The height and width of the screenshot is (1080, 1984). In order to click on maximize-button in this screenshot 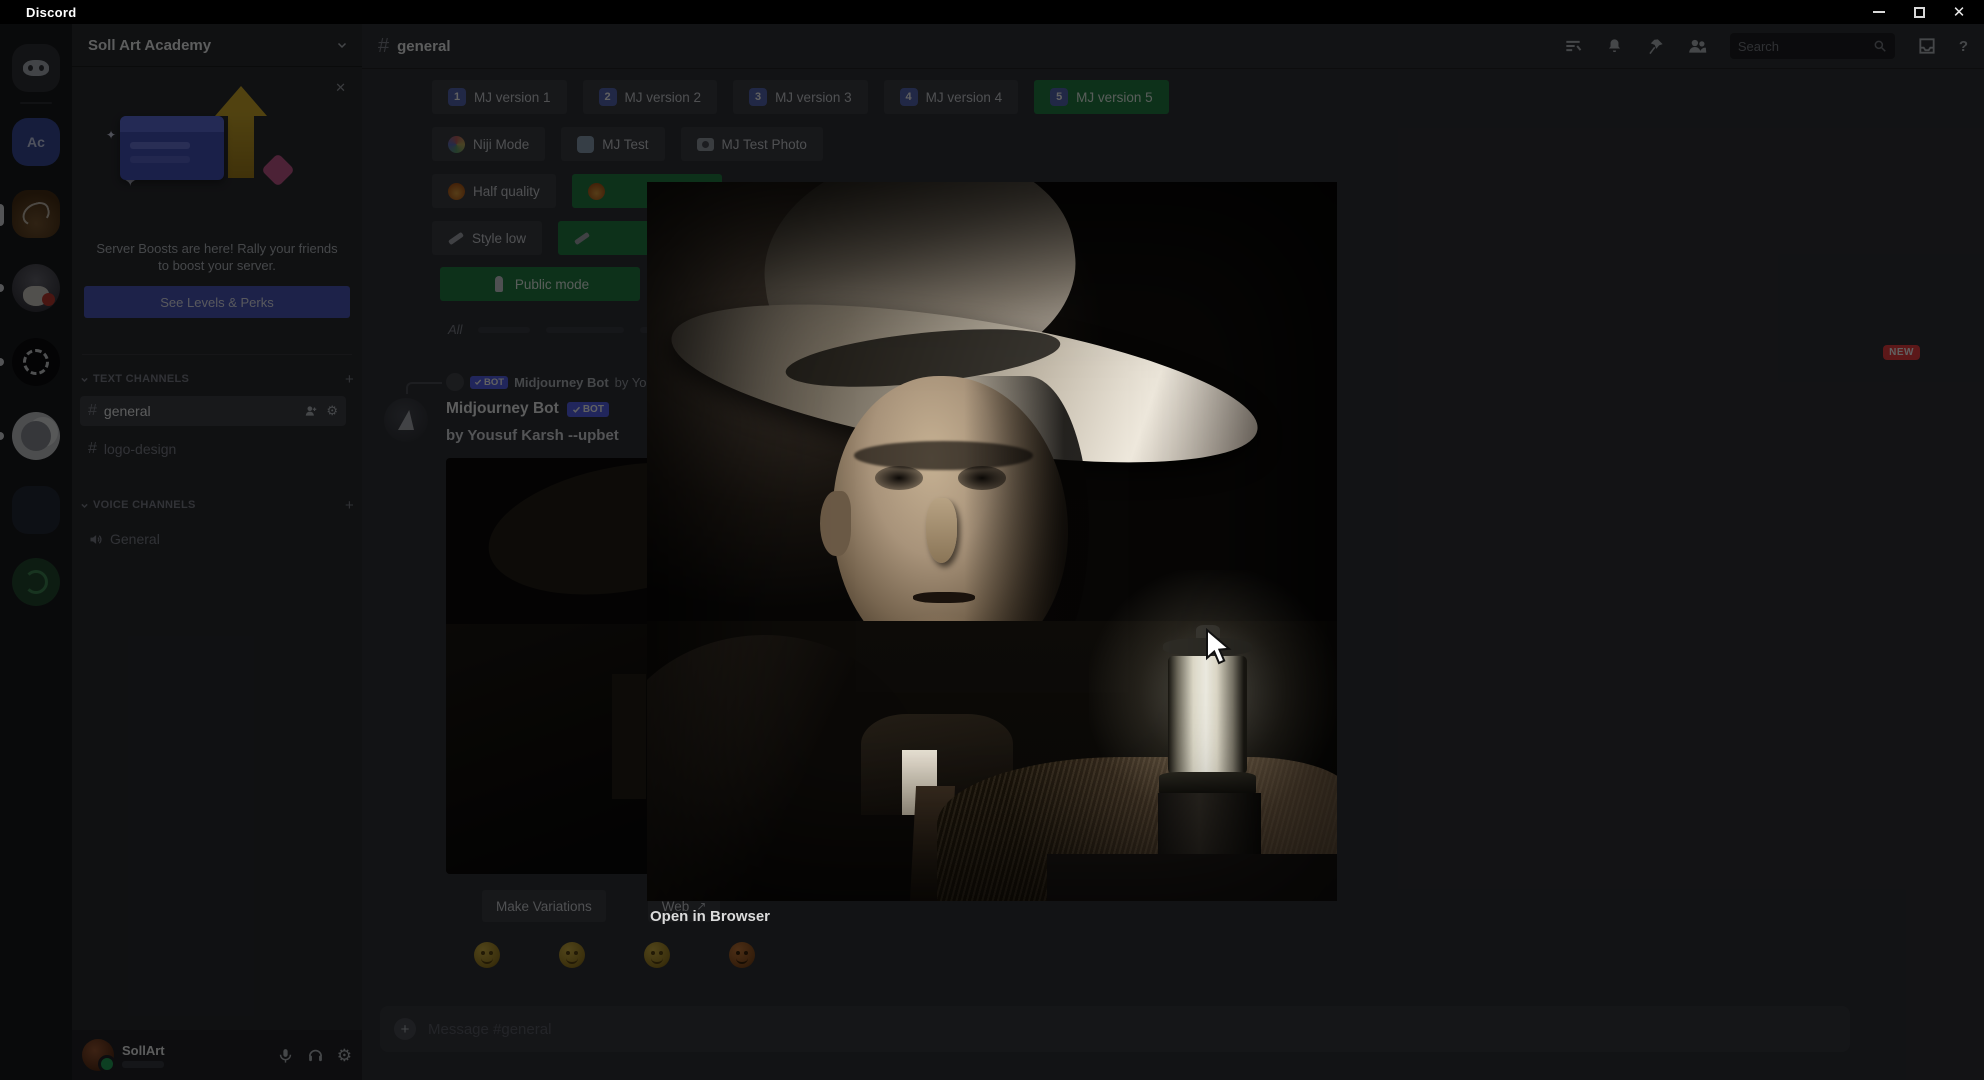, I will do `click(1919, 12)`.